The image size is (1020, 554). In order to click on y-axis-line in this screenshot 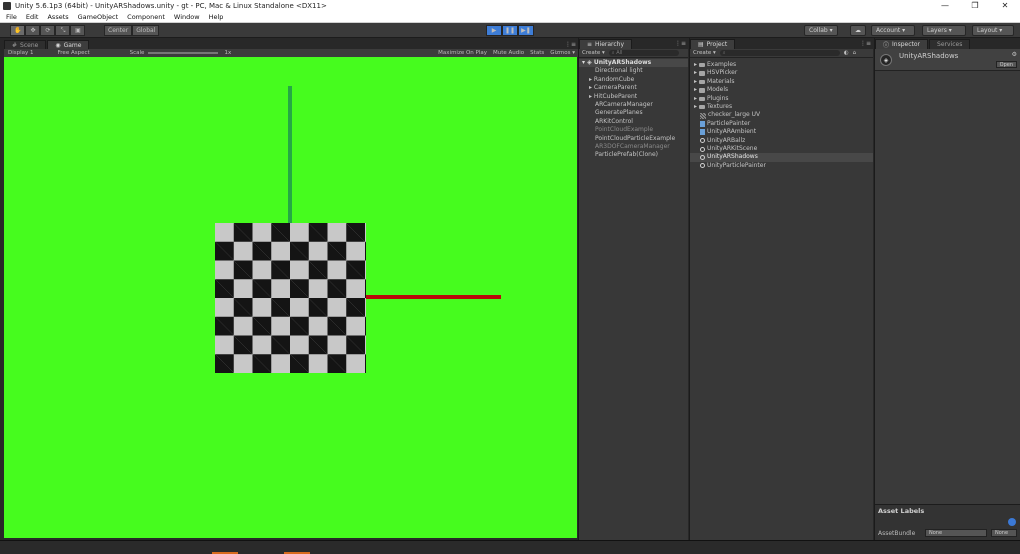, I will do `click(290, 154)`.